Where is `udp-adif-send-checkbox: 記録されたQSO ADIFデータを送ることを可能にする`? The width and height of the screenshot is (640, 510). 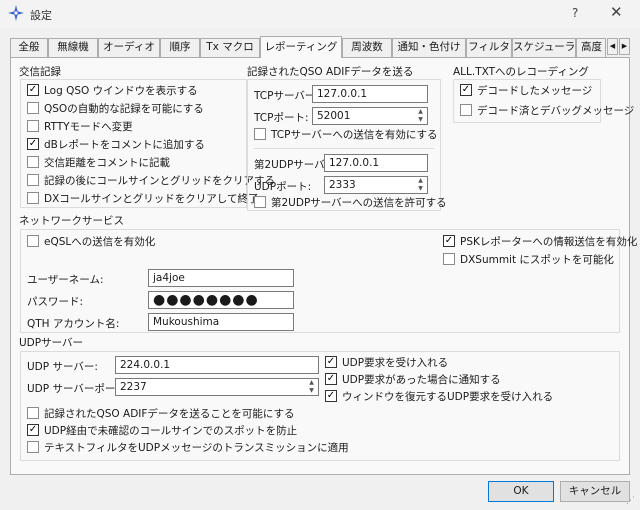 udp-adif-send-checkbox: 記録されたQSO ADIFデータを送ることを可能にする is located at coordinates (161, 414).